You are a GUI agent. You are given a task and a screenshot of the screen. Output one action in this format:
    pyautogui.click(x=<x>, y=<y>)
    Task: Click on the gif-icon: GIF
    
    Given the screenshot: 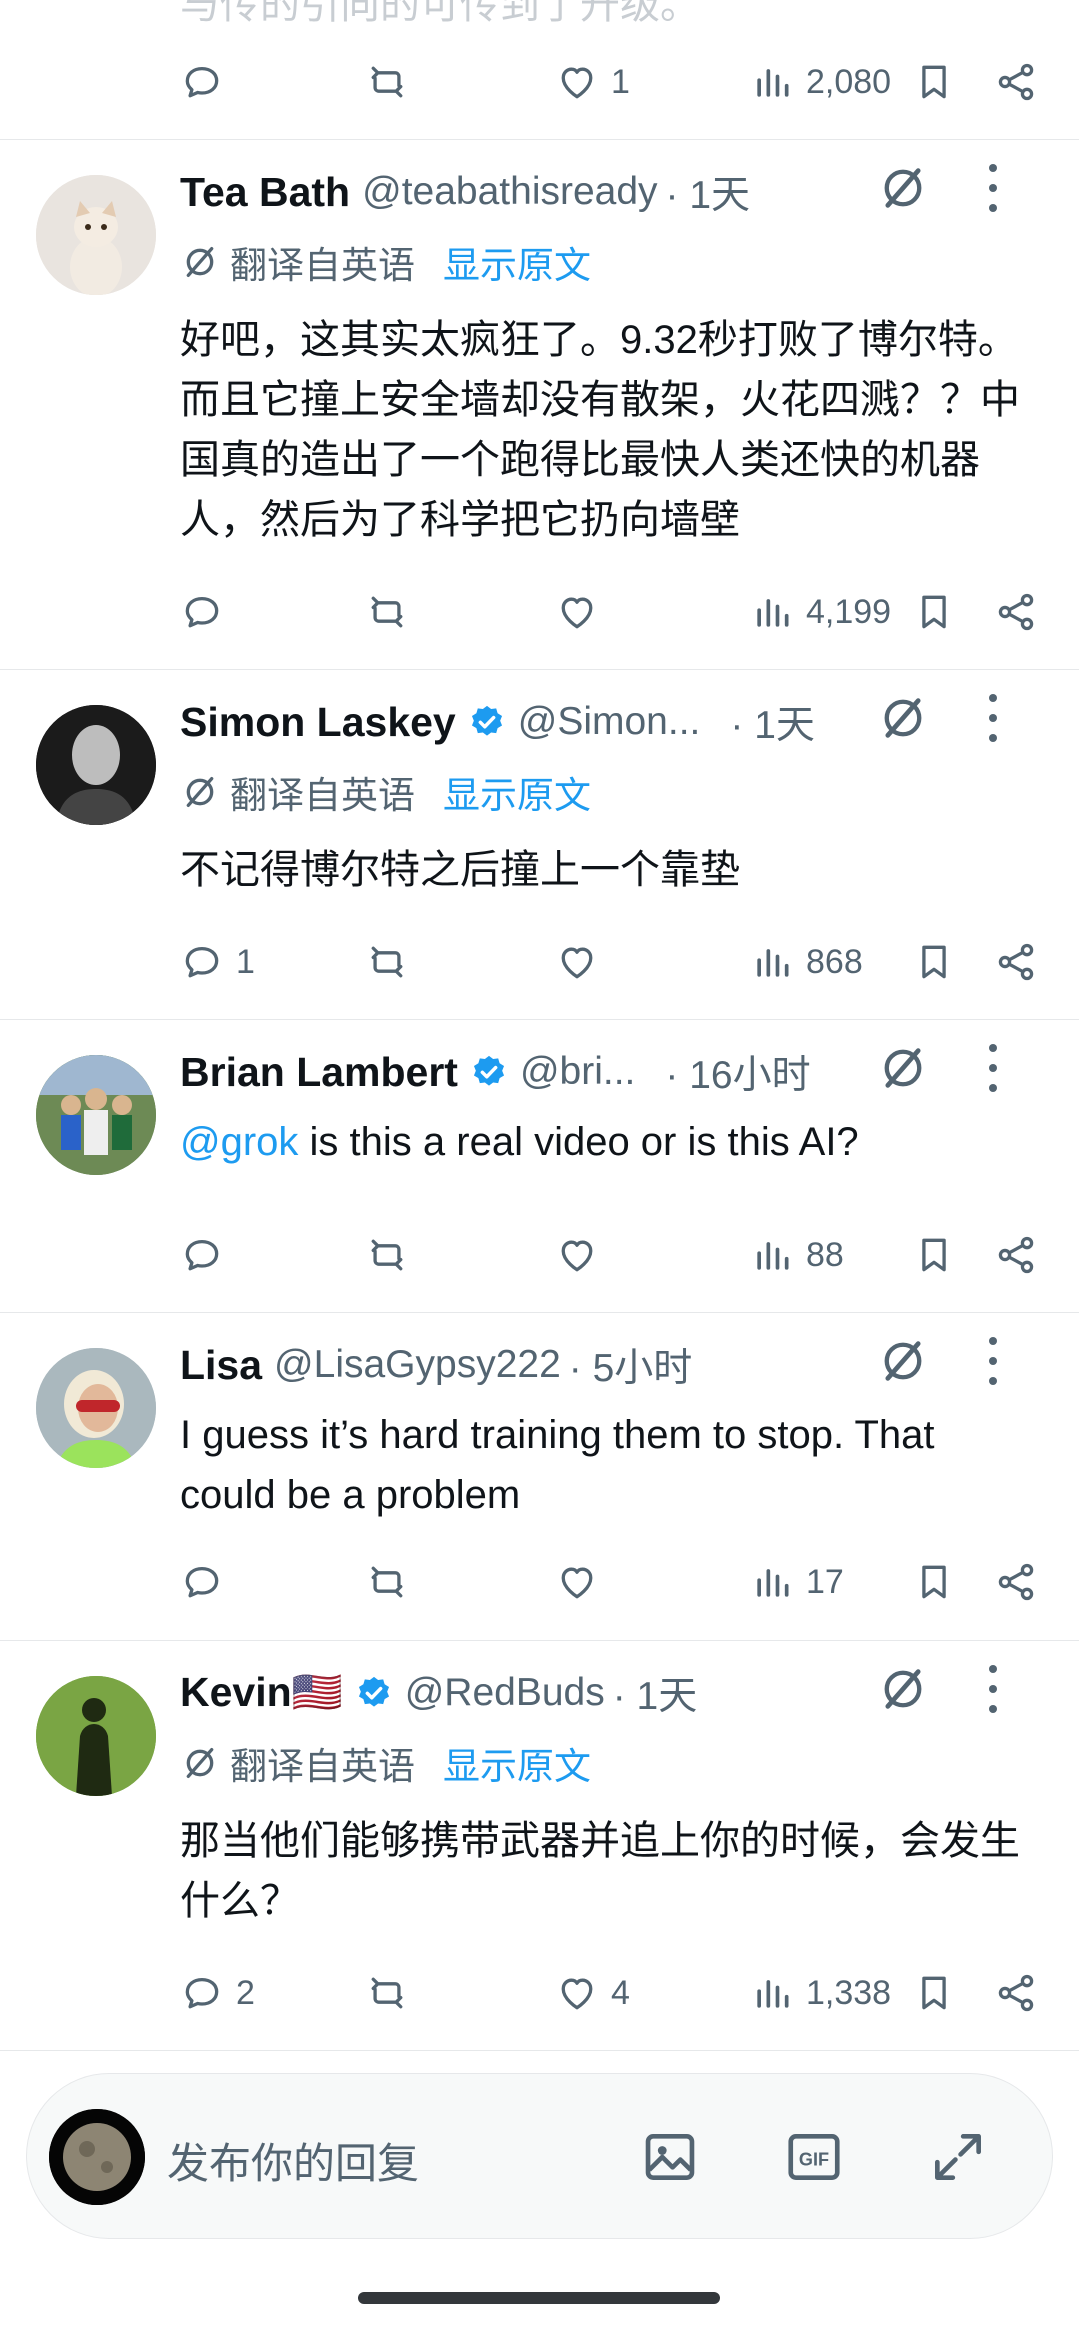 What is the action you would take?
    pyautogui.click(x=814, y=2157)
    